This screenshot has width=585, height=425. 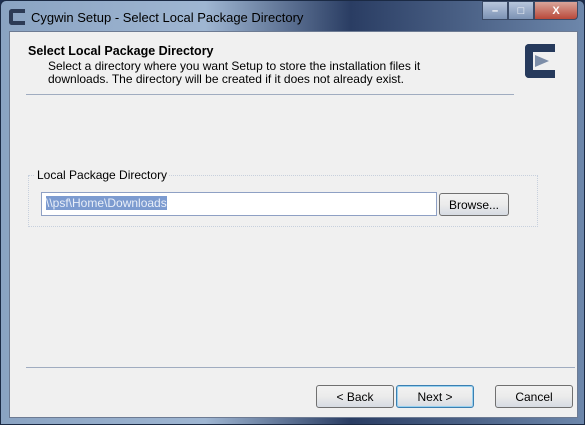 What do you see at coordinates (102, 175) in the screenshot?
I see `group-label: Local Package Directory` at bounding box center [102, 175].